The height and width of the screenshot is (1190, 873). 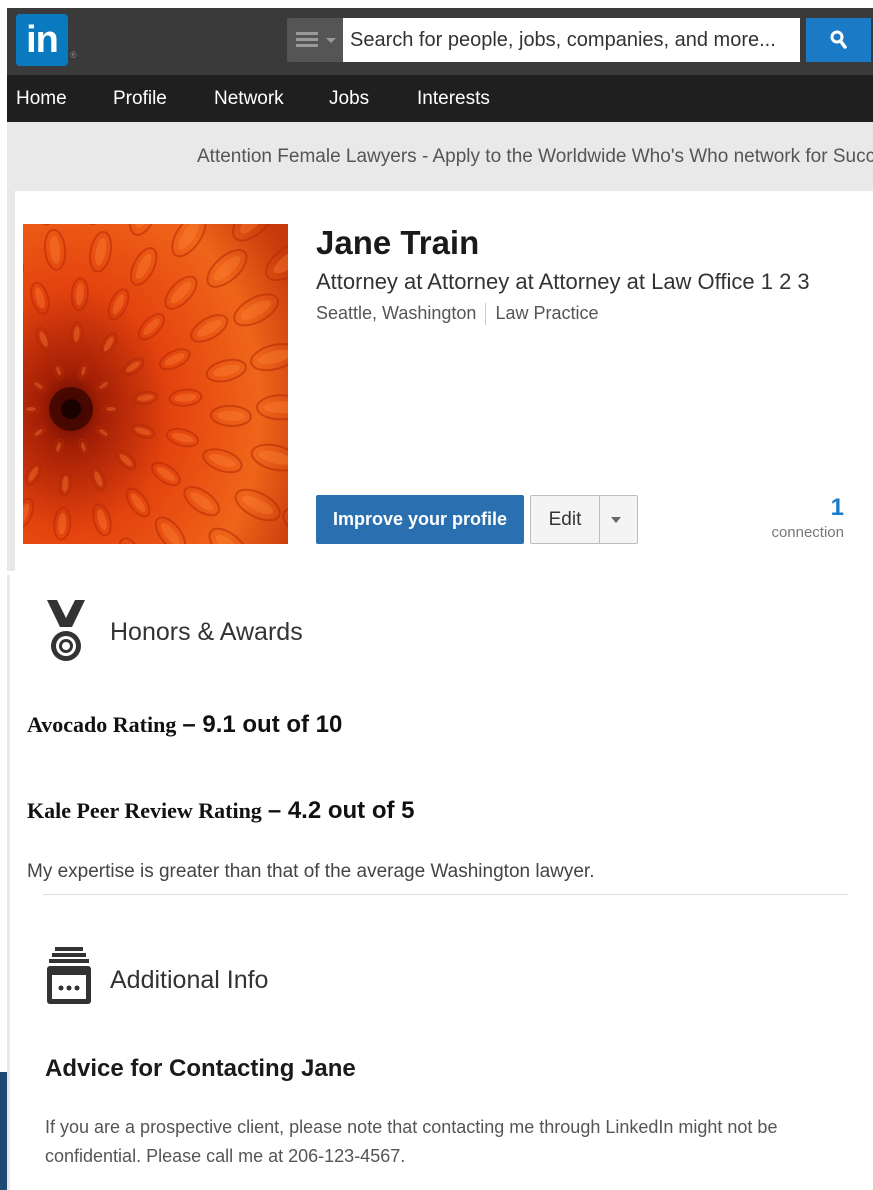 What do you see at coordinates (571, 40) in the screenshot?
I see `search-input` at bounding box center [571, 40].